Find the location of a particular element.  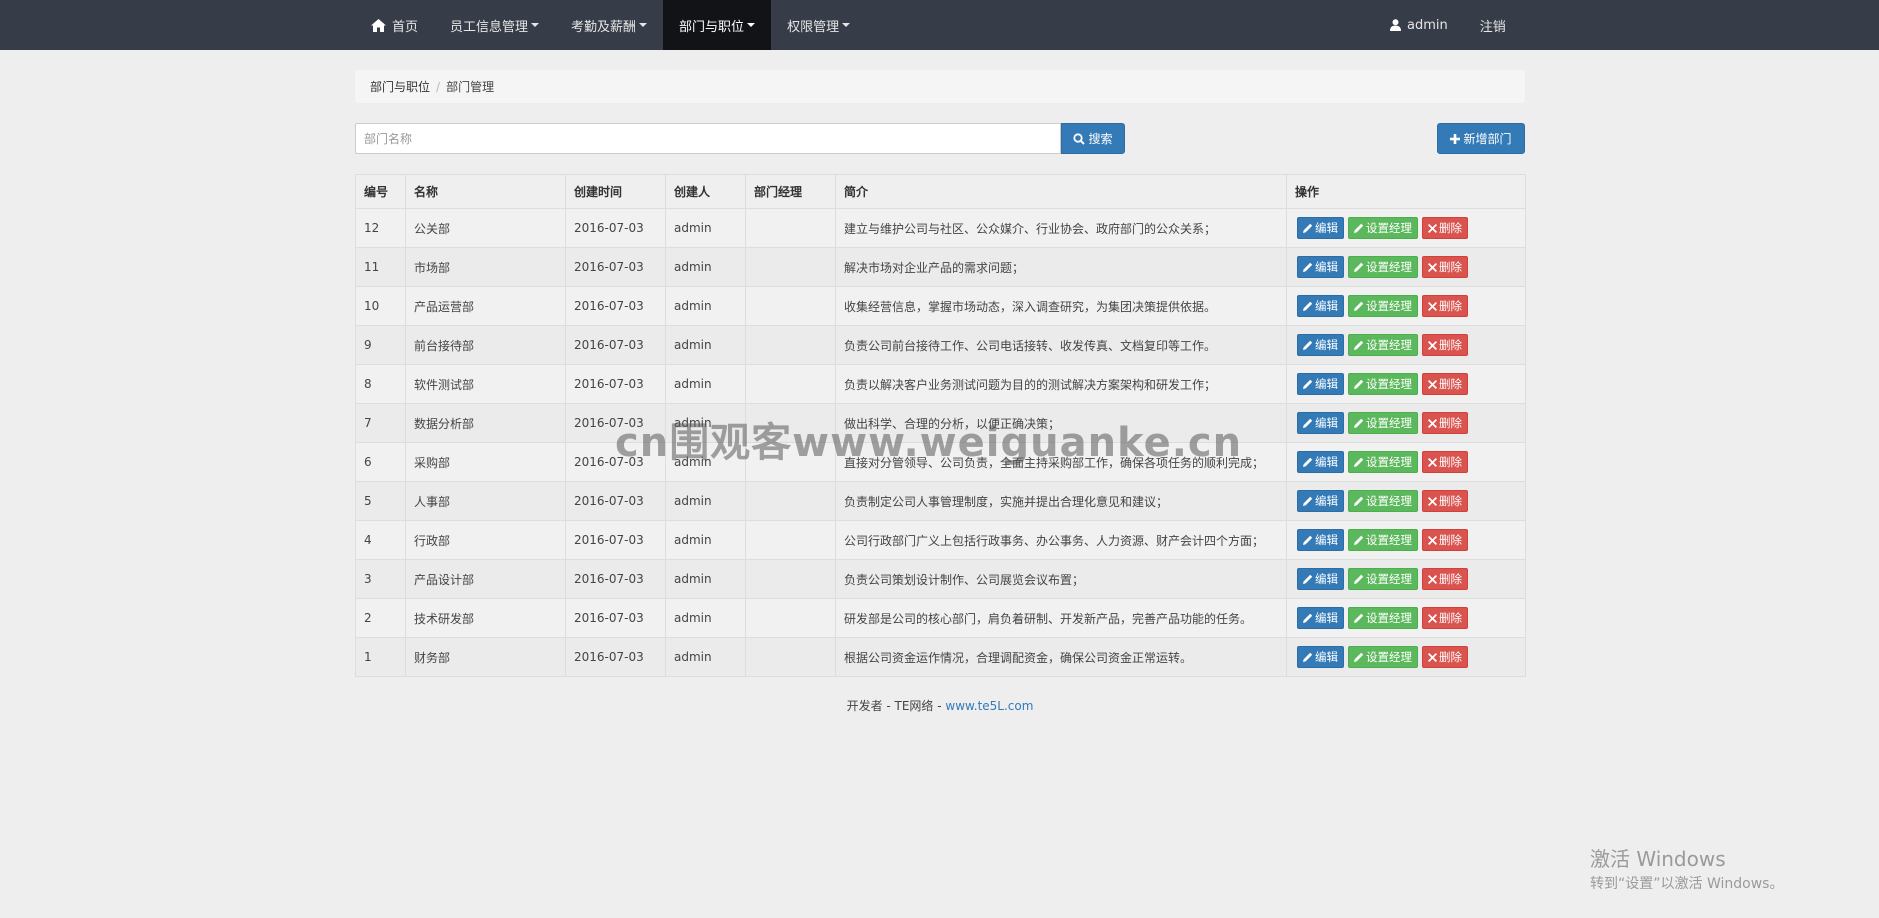

footer-link: www.te5L.com is located at coordinates (989, 706).